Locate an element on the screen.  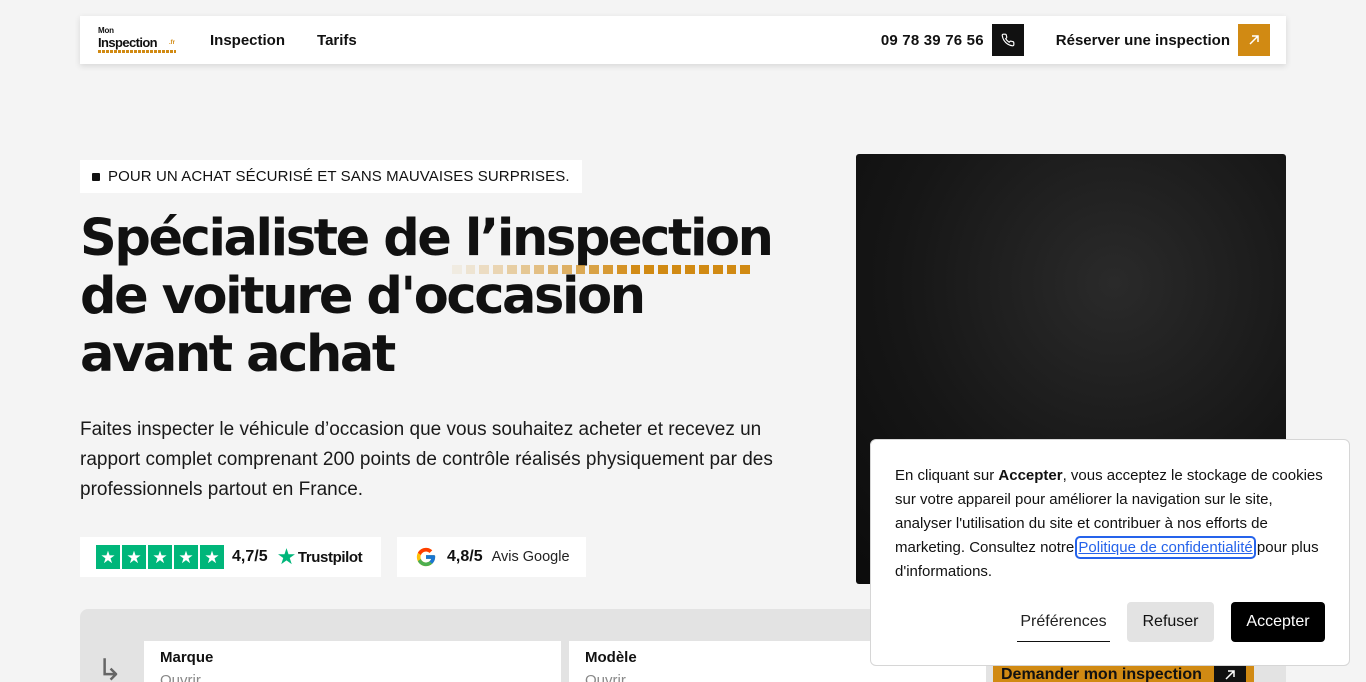
cookie-buttons: Préférences Refuser Accepter is located at coordinates (1110, 622).